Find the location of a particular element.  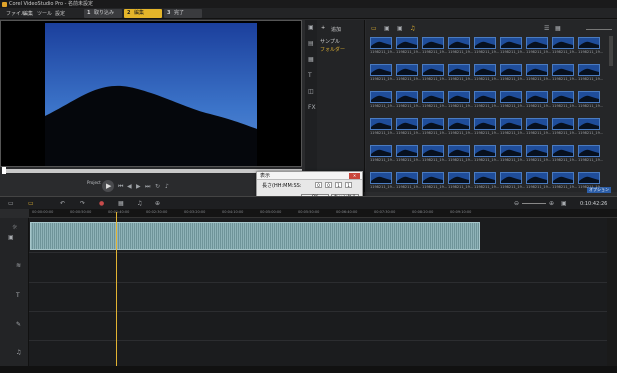

timecode: 0:10:42:26 is located at coordinates (593, 204).